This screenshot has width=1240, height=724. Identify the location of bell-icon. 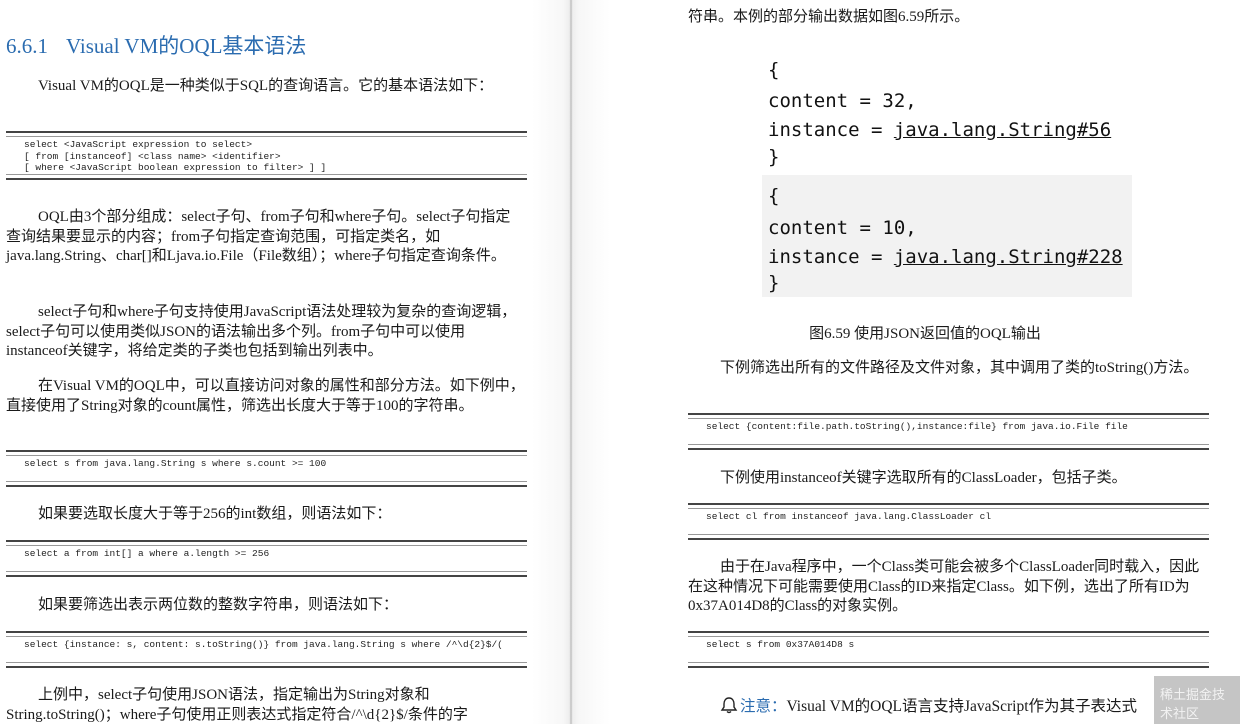
(729, 705).